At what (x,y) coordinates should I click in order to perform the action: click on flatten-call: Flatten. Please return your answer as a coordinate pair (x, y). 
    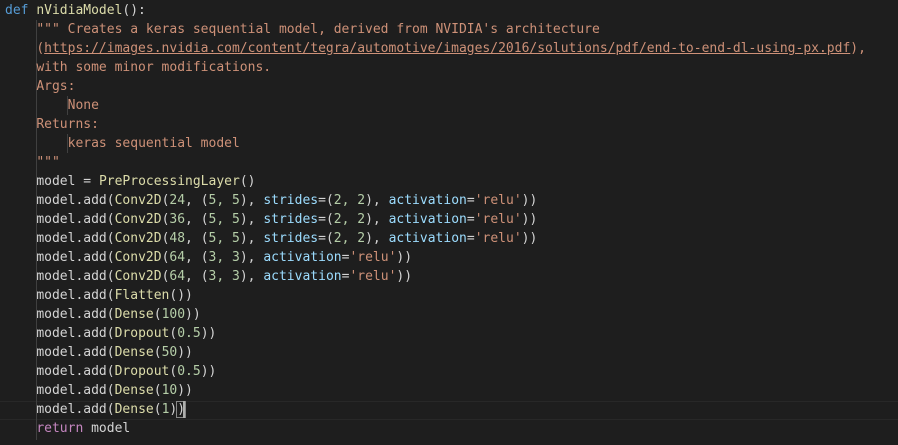
    Looking at the image, I should click on (142, 295).